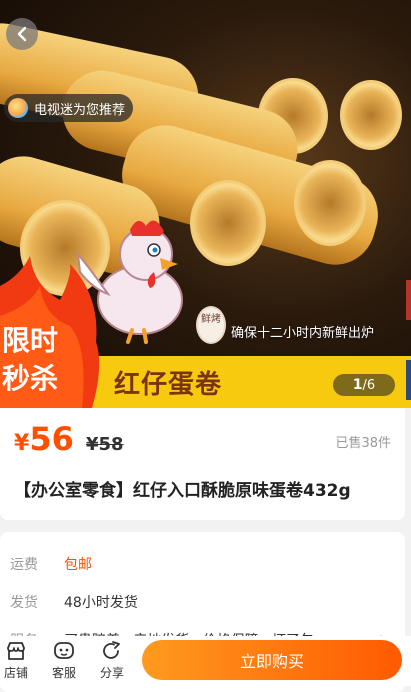 This screenshot has width=411, height=692. I want to click on customer-service-icon, so click(64, 650).